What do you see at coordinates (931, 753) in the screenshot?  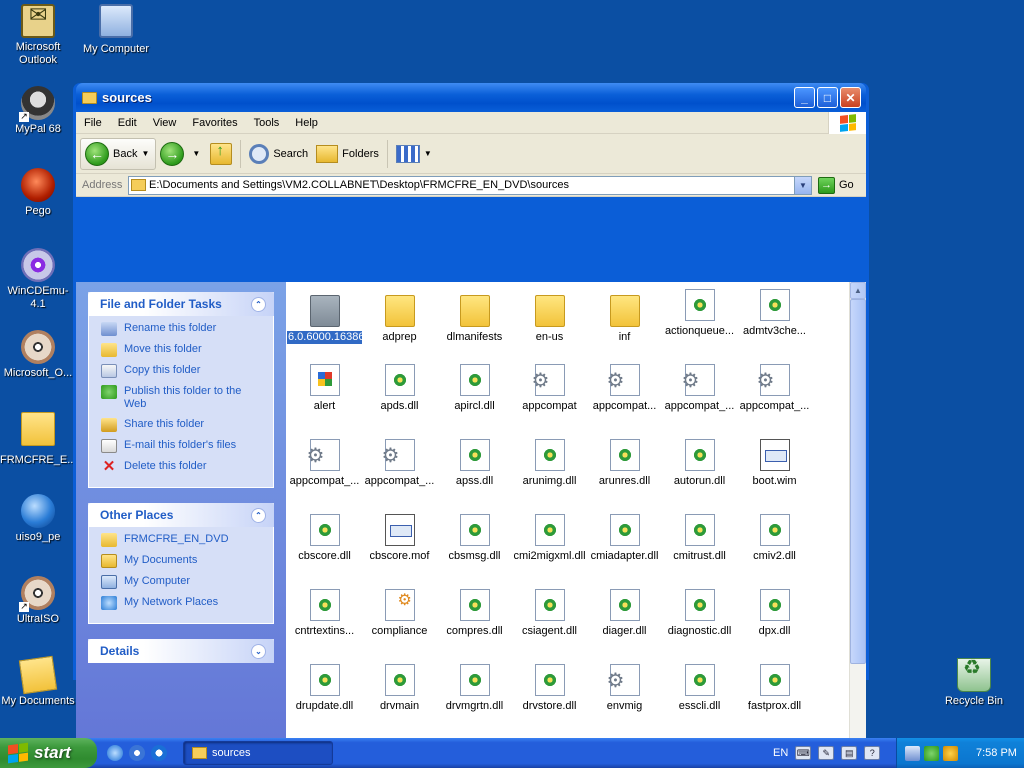 I see `security-icon` at bounding box center [931, 753].